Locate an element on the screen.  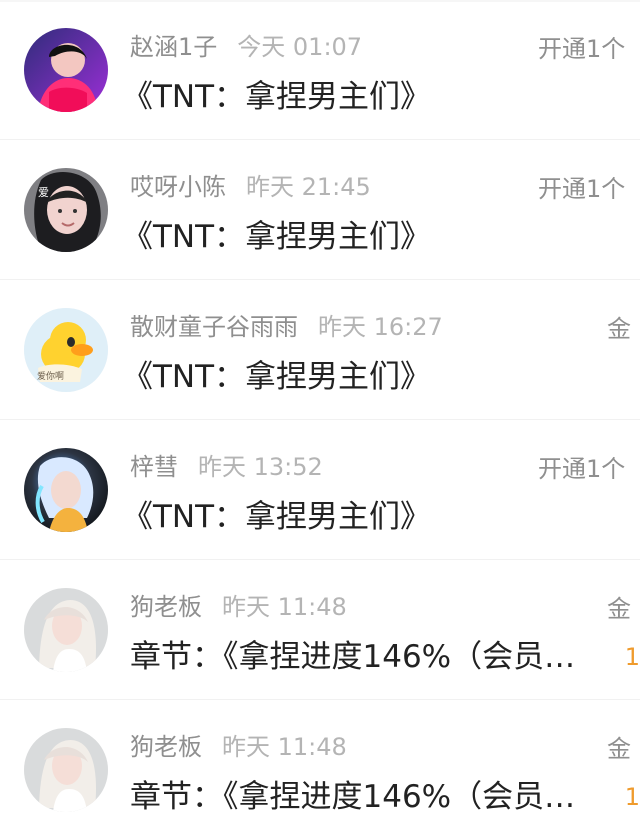
user-name: 赵涵1子 is located at coordinates (173, 47).